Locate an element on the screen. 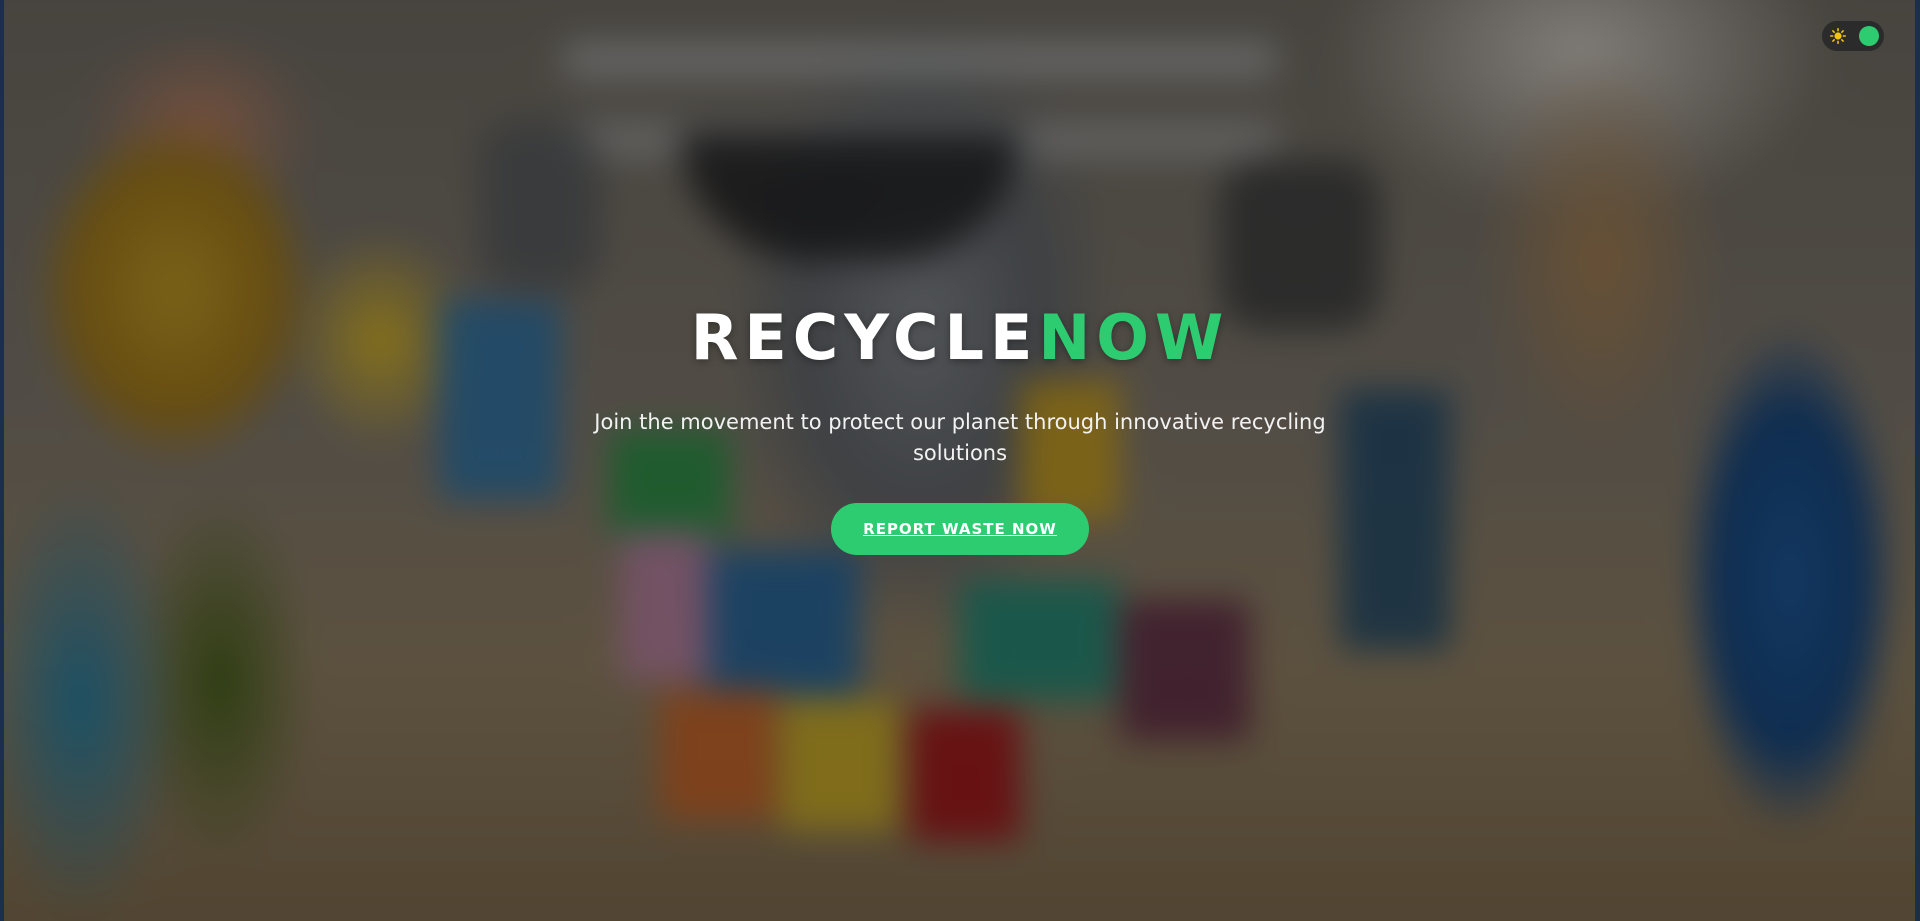 The image size is (1920, 921). hero-title: RECYCLENOW is located at coordinates (960, 337).